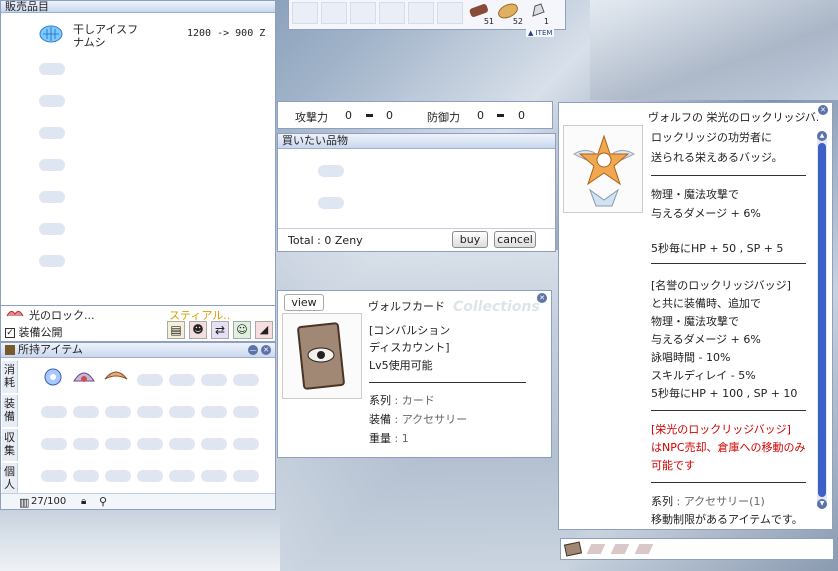 The width and height of the screenshot is (838, 571). What do you see at coordinates (53, 377) in the screenshot?
I see `orb-icon` at bounding box center [53, 377].